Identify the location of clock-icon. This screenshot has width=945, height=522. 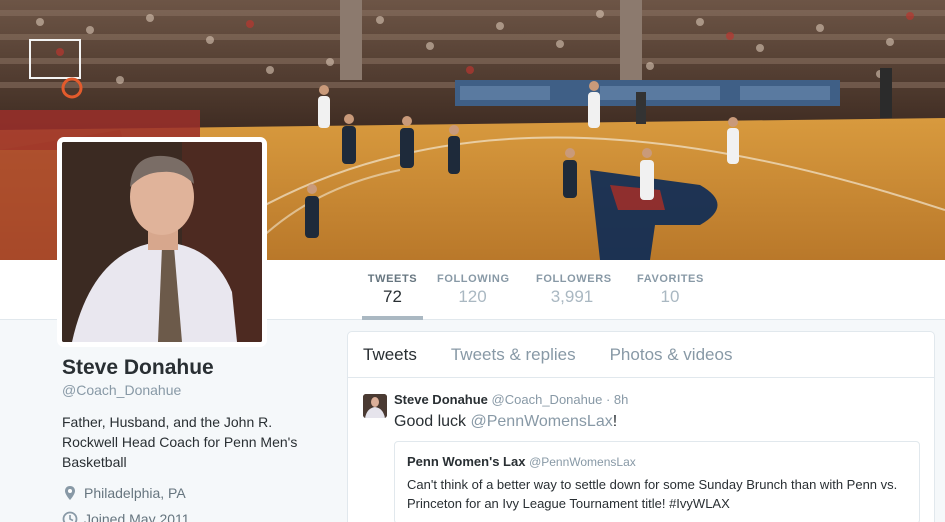
(70, 516).